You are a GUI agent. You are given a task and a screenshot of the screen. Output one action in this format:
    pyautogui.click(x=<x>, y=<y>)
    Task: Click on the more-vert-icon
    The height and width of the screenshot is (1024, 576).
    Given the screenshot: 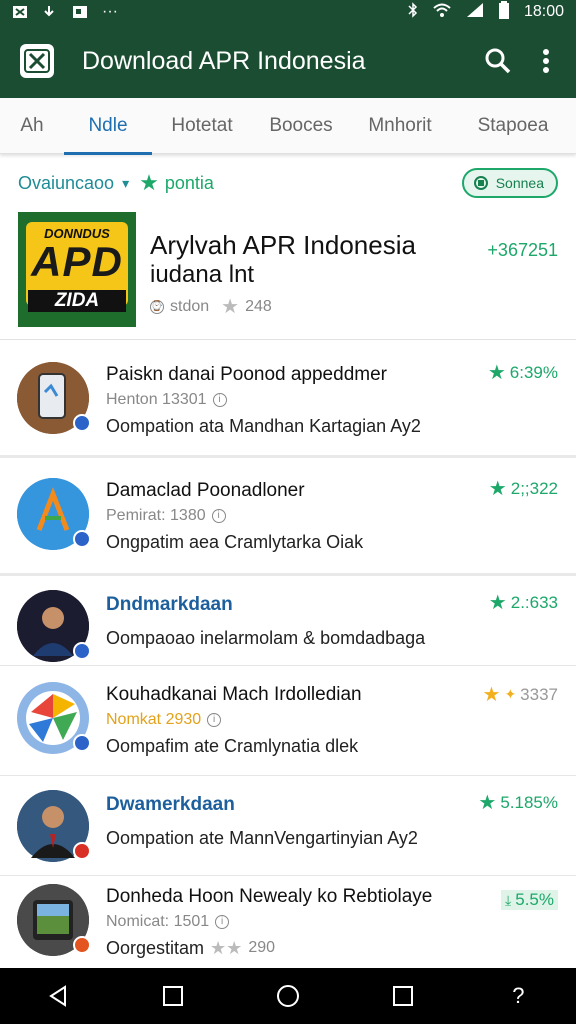 What is the action you would take?
    pyautogui.click(x=546, y=61)
    